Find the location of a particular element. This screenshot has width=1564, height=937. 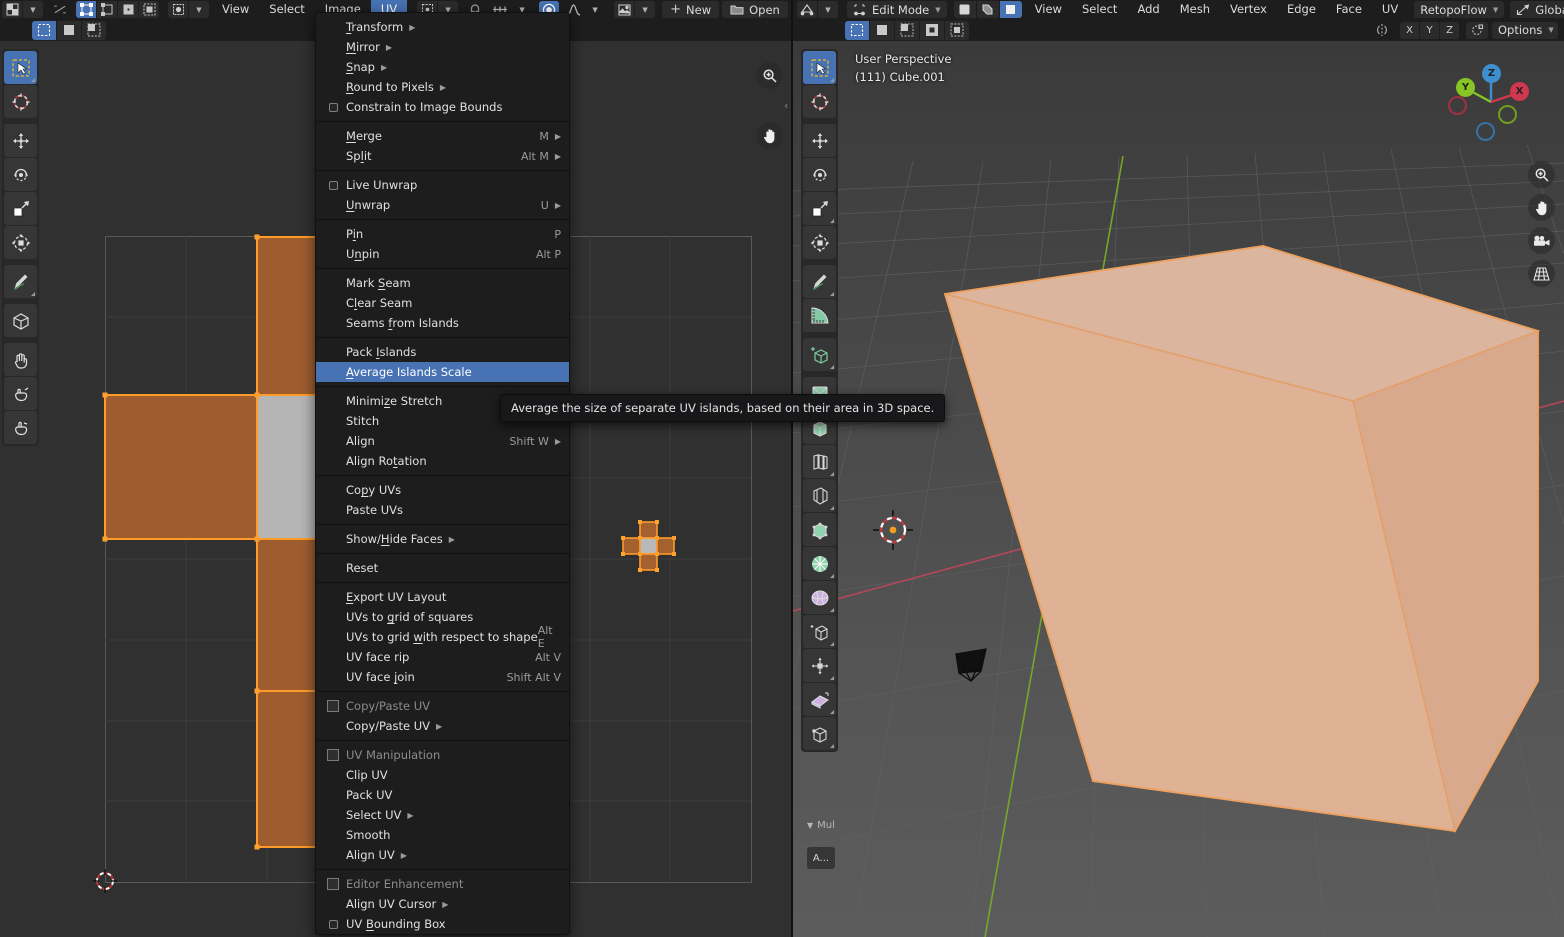

vp-tool-rip-region is located at coordinates (819, 733).